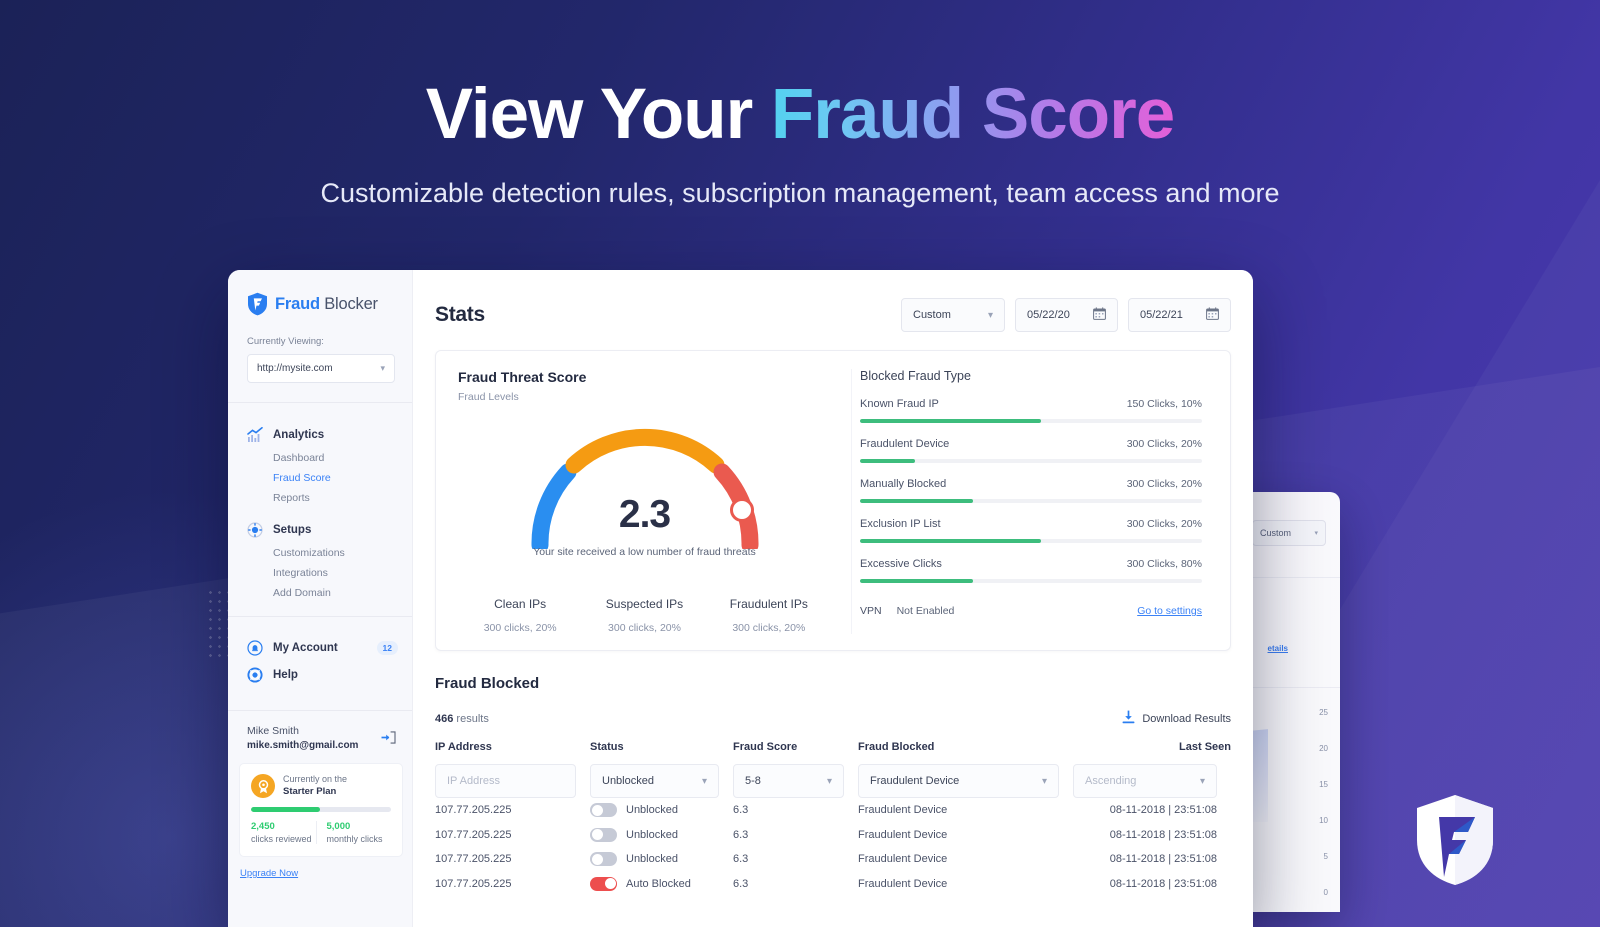 The height and width of the screenshot is (927, 1600). I want to click on row-header: Fraudulent Device 300 Clicks, 20%, so click(1031, 444).